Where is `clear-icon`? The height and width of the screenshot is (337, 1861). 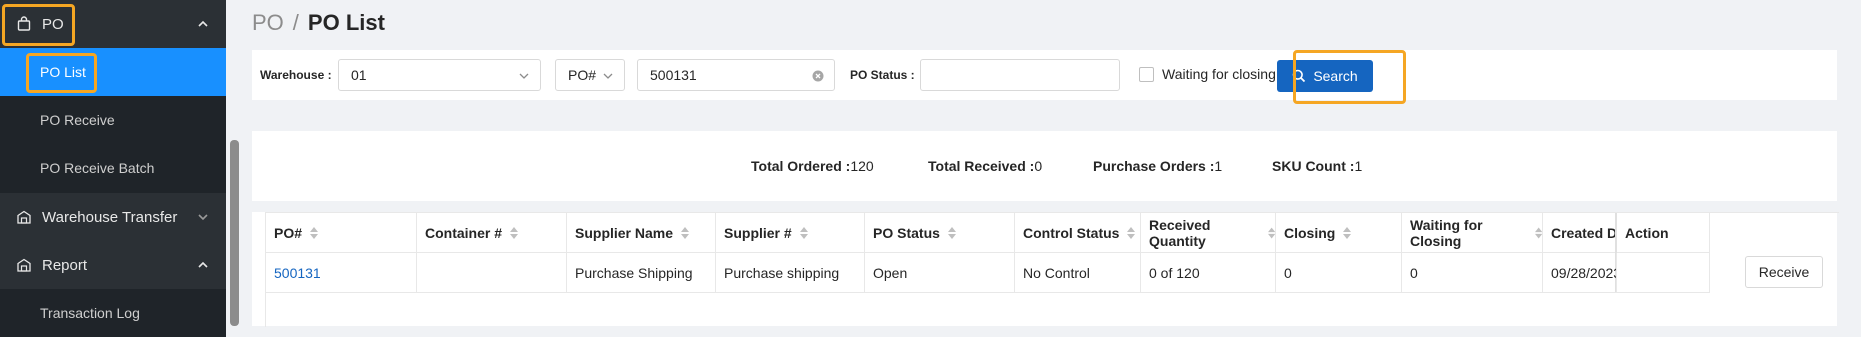
clear-icon is located at coordinates (818, 76).